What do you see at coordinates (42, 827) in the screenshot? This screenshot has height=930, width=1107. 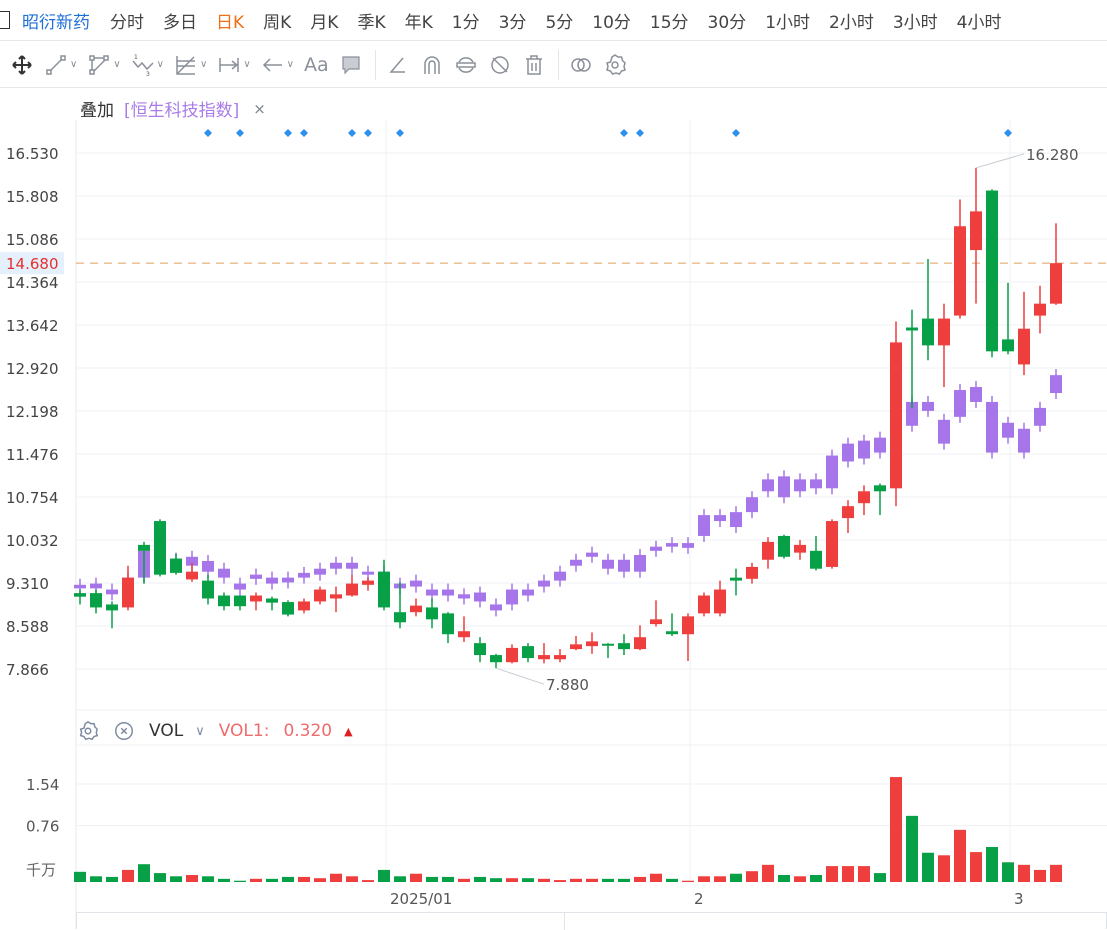 I see `volume-tick-label: 0.76` at bounding box center [42, 827].